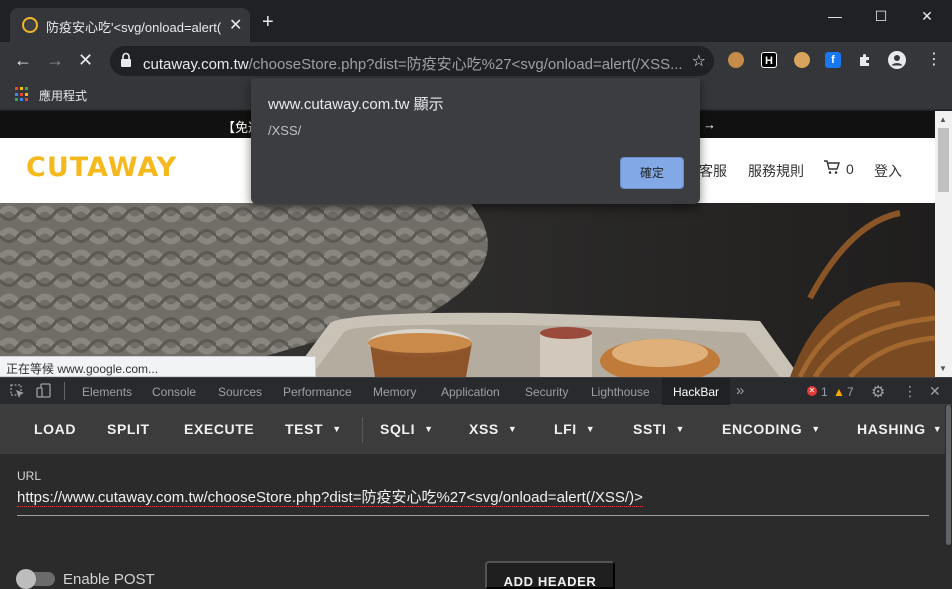 The image size is (952, 589). I want to click on settings-gear-icon: ⚙, so click(878, 392).